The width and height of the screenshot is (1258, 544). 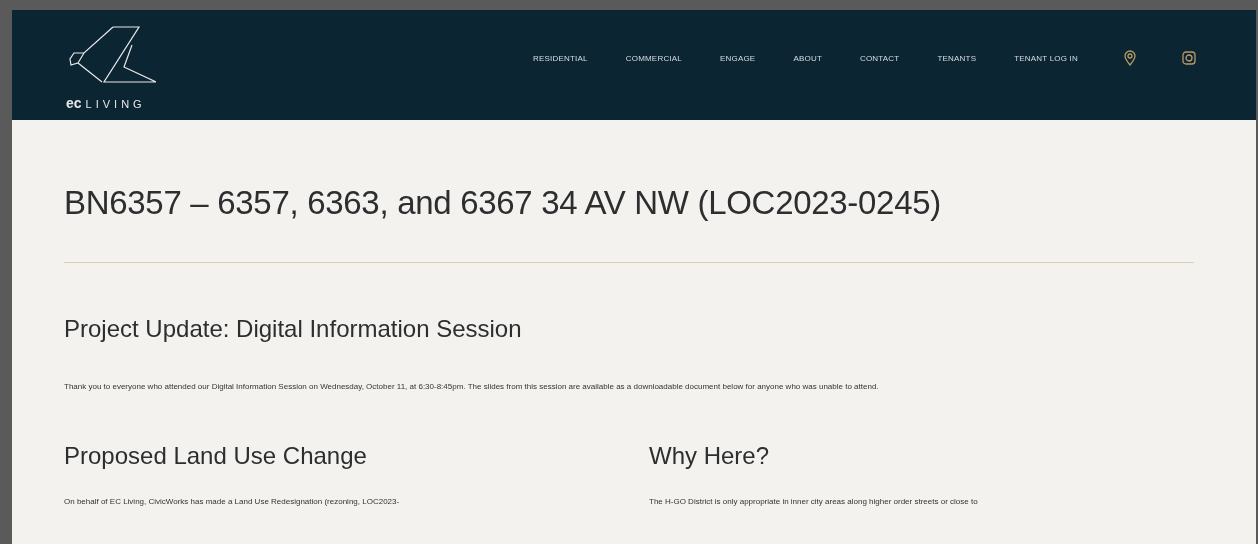 I want to click on update-paragraph: Thank you to everyone who attended our Digital Information Session on Wednesday, October 11, at 6:30-8:45pm. The slides from this session are available as a downloadable document below for anyone who was unable to attend., so click(x=472, y=387).